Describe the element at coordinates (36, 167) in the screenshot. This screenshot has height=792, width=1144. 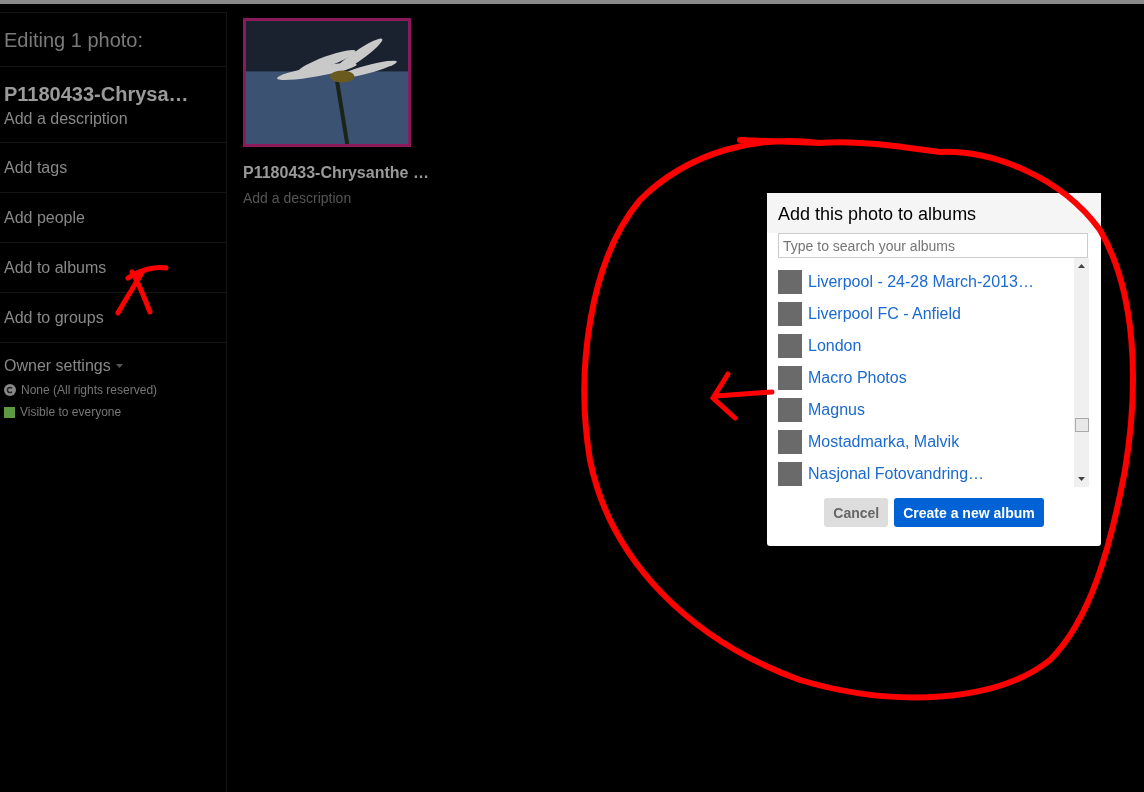
I see `sidebar-item: Add tags` at that location.